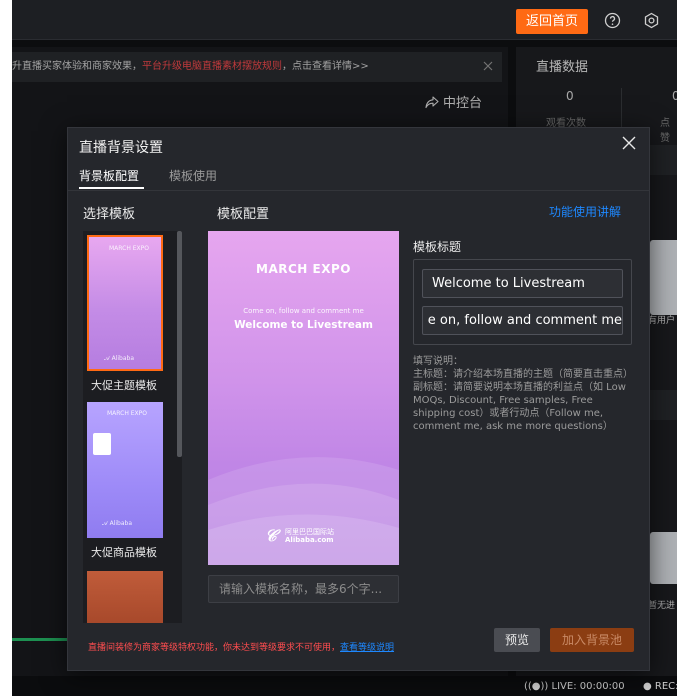 The image size is (677, 696). Describe the element at coordinates (125, 597) in the screenshot. I see `template-thumbnail-third` at that location.